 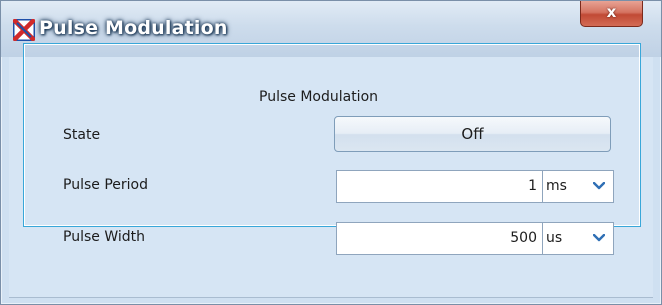 I want to click on group-title: Pulse Modulation, so click(x=319, y=97).